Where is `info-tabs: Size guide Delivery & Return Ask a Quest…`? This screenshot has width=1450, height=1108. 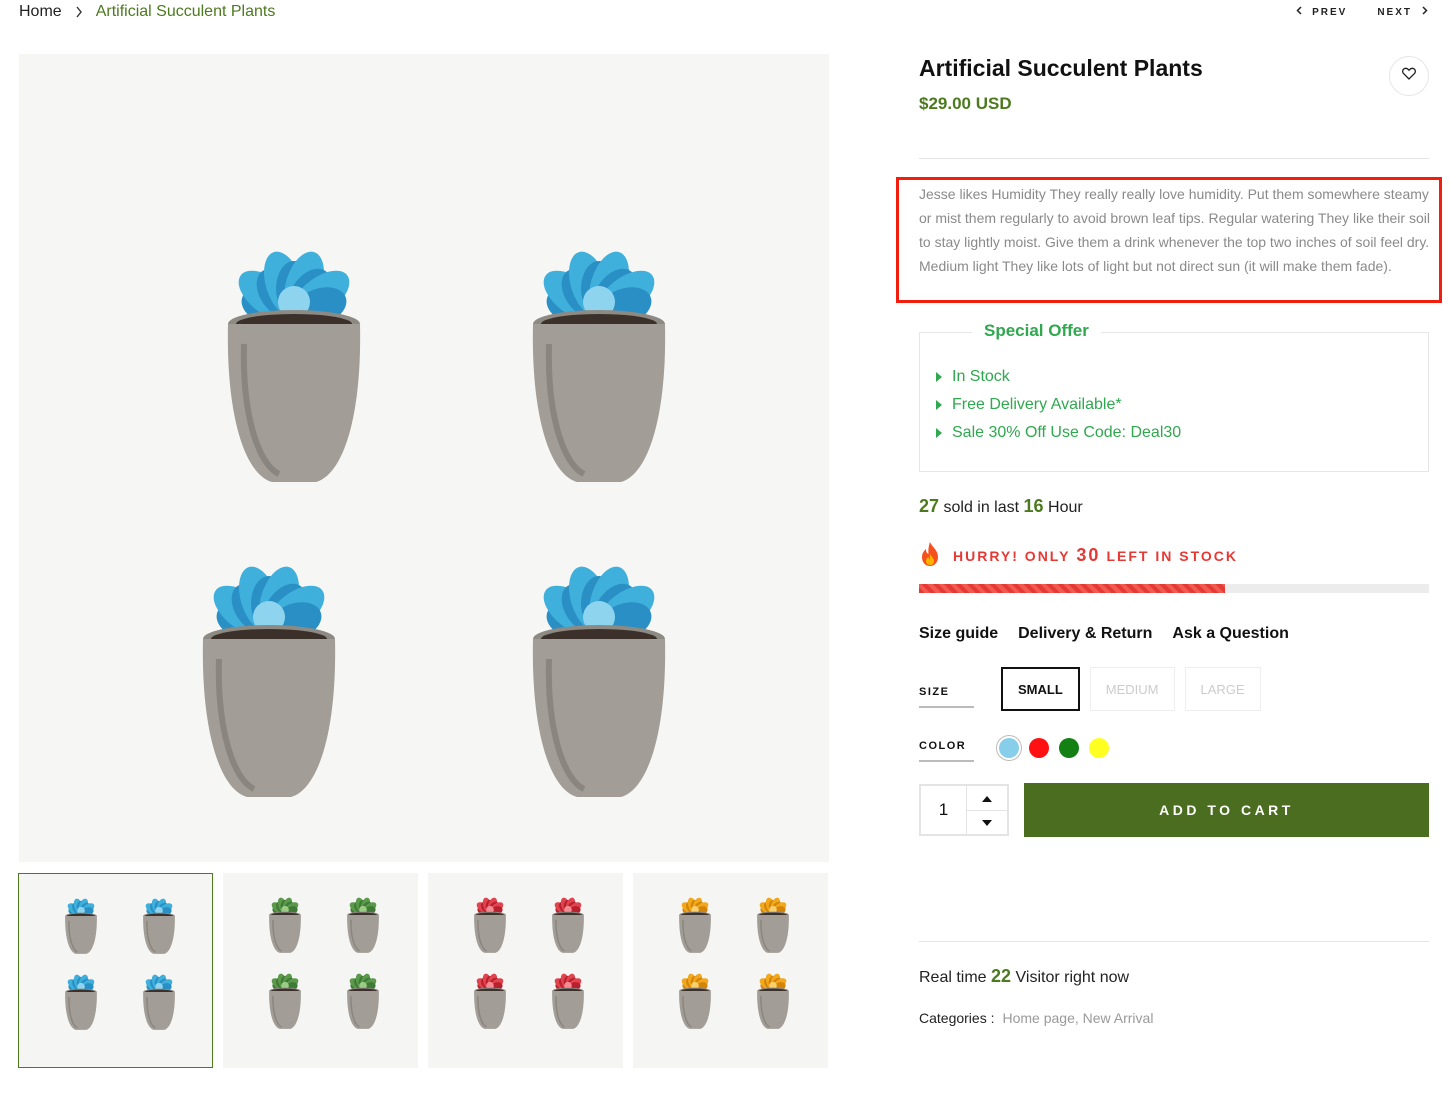
info-tabs: Size guide Delivery & Return Ask a Quest… is located at coordinates (1104, 634).